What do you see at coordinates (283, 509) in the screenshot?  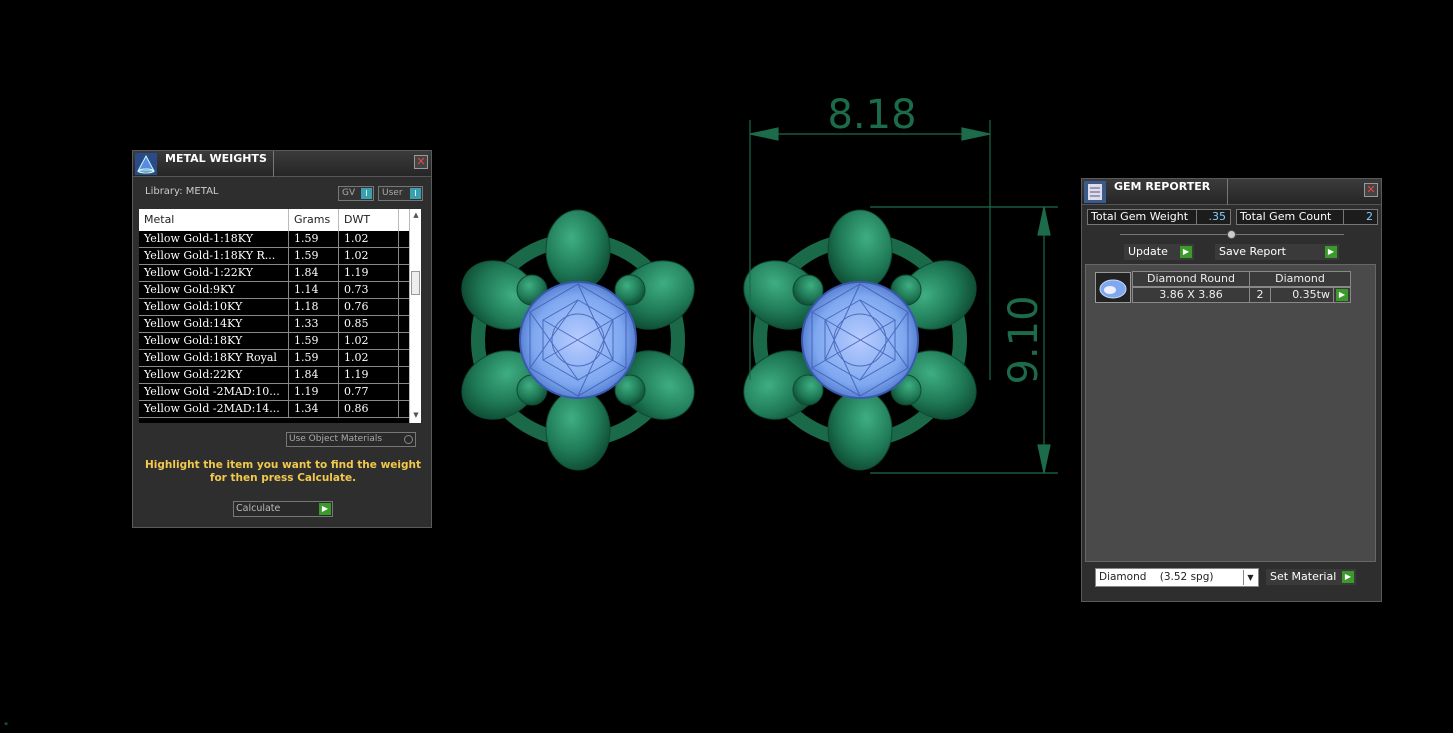 I see `calculate-button: Calculate ▶` at bounding box center [283, 509].